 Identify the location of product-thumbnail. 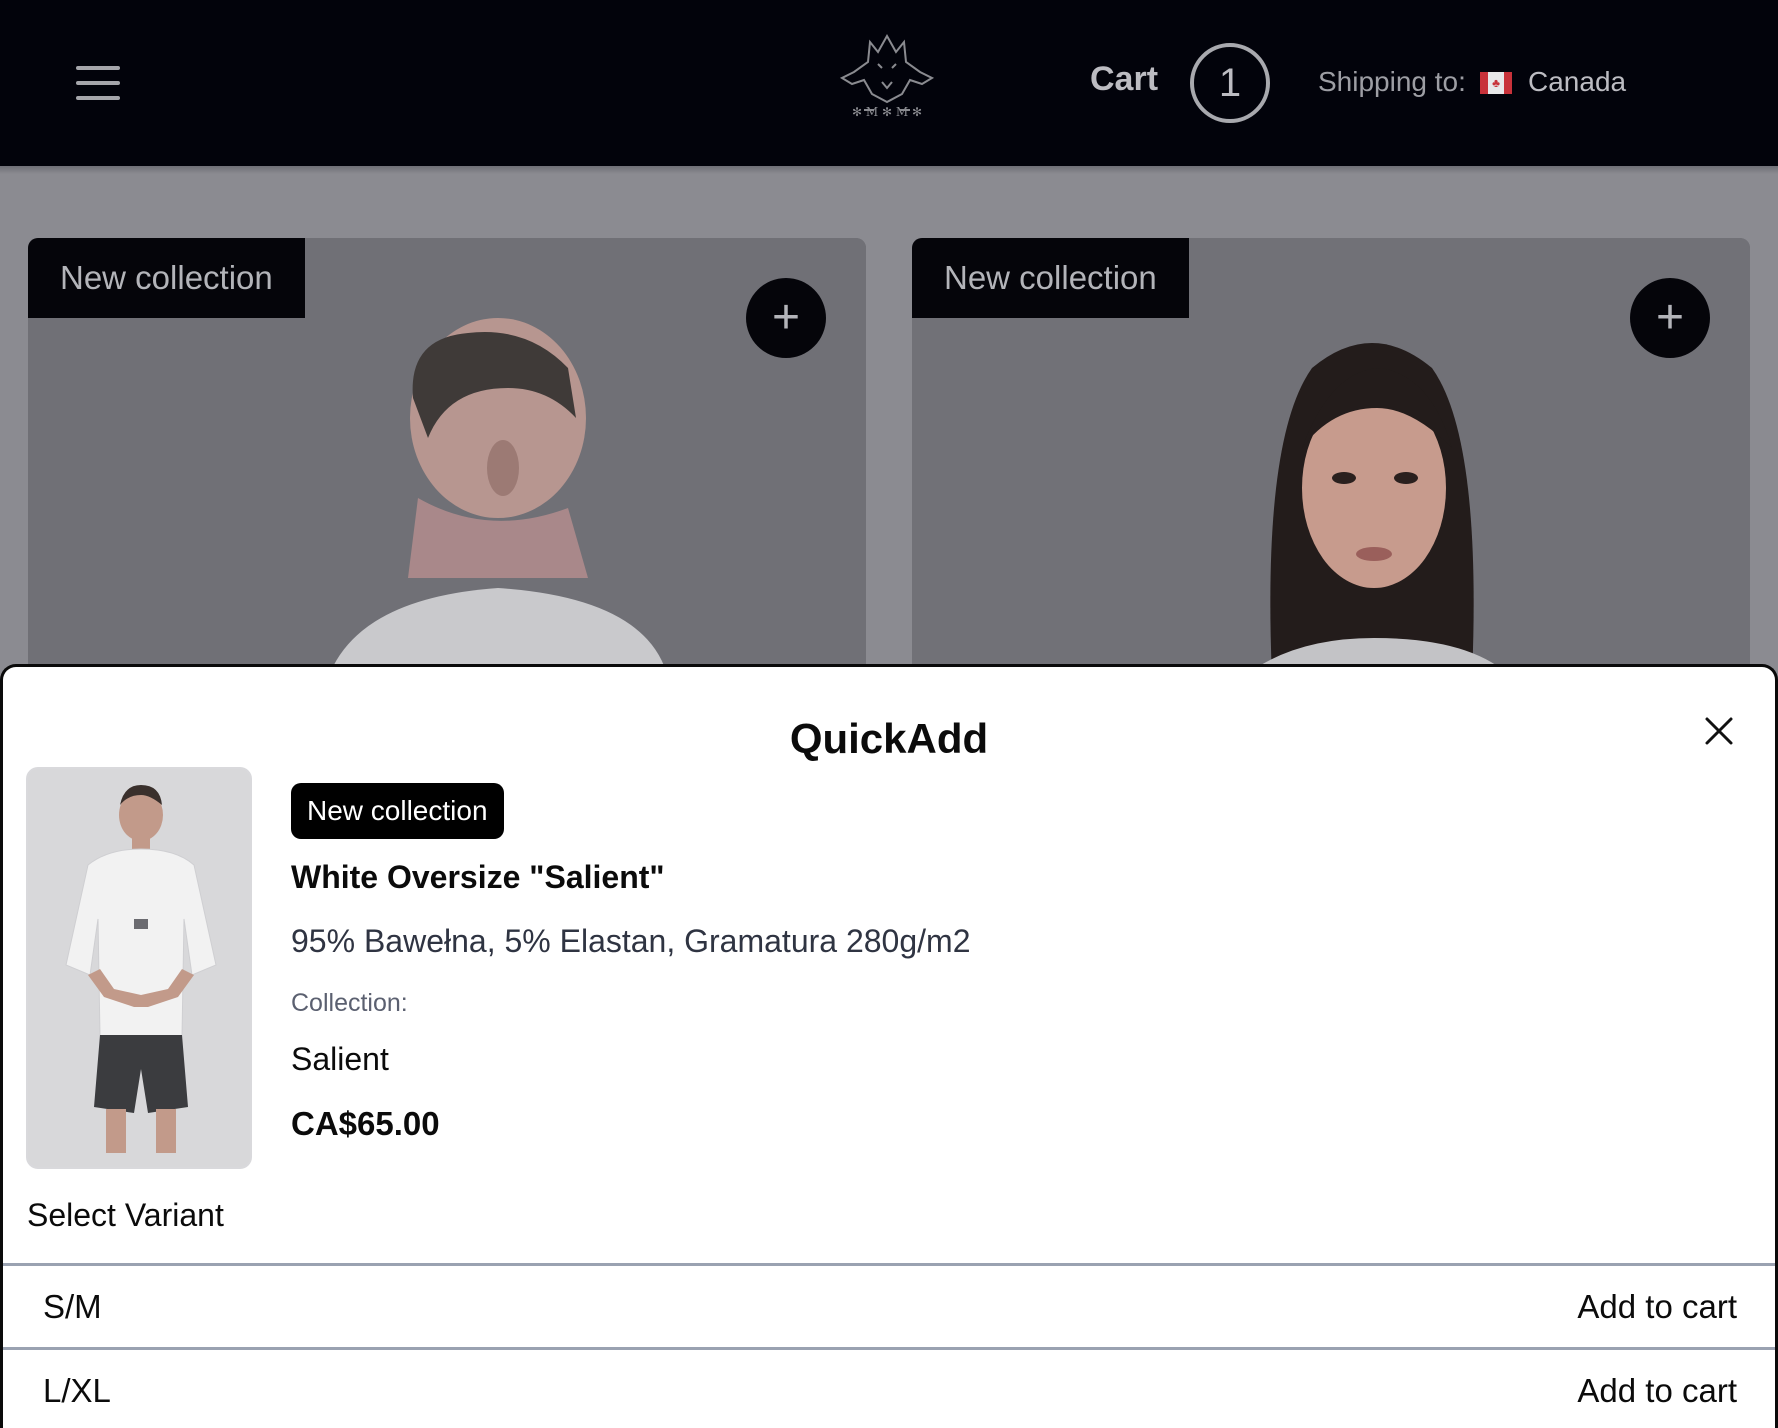
(139, 968).